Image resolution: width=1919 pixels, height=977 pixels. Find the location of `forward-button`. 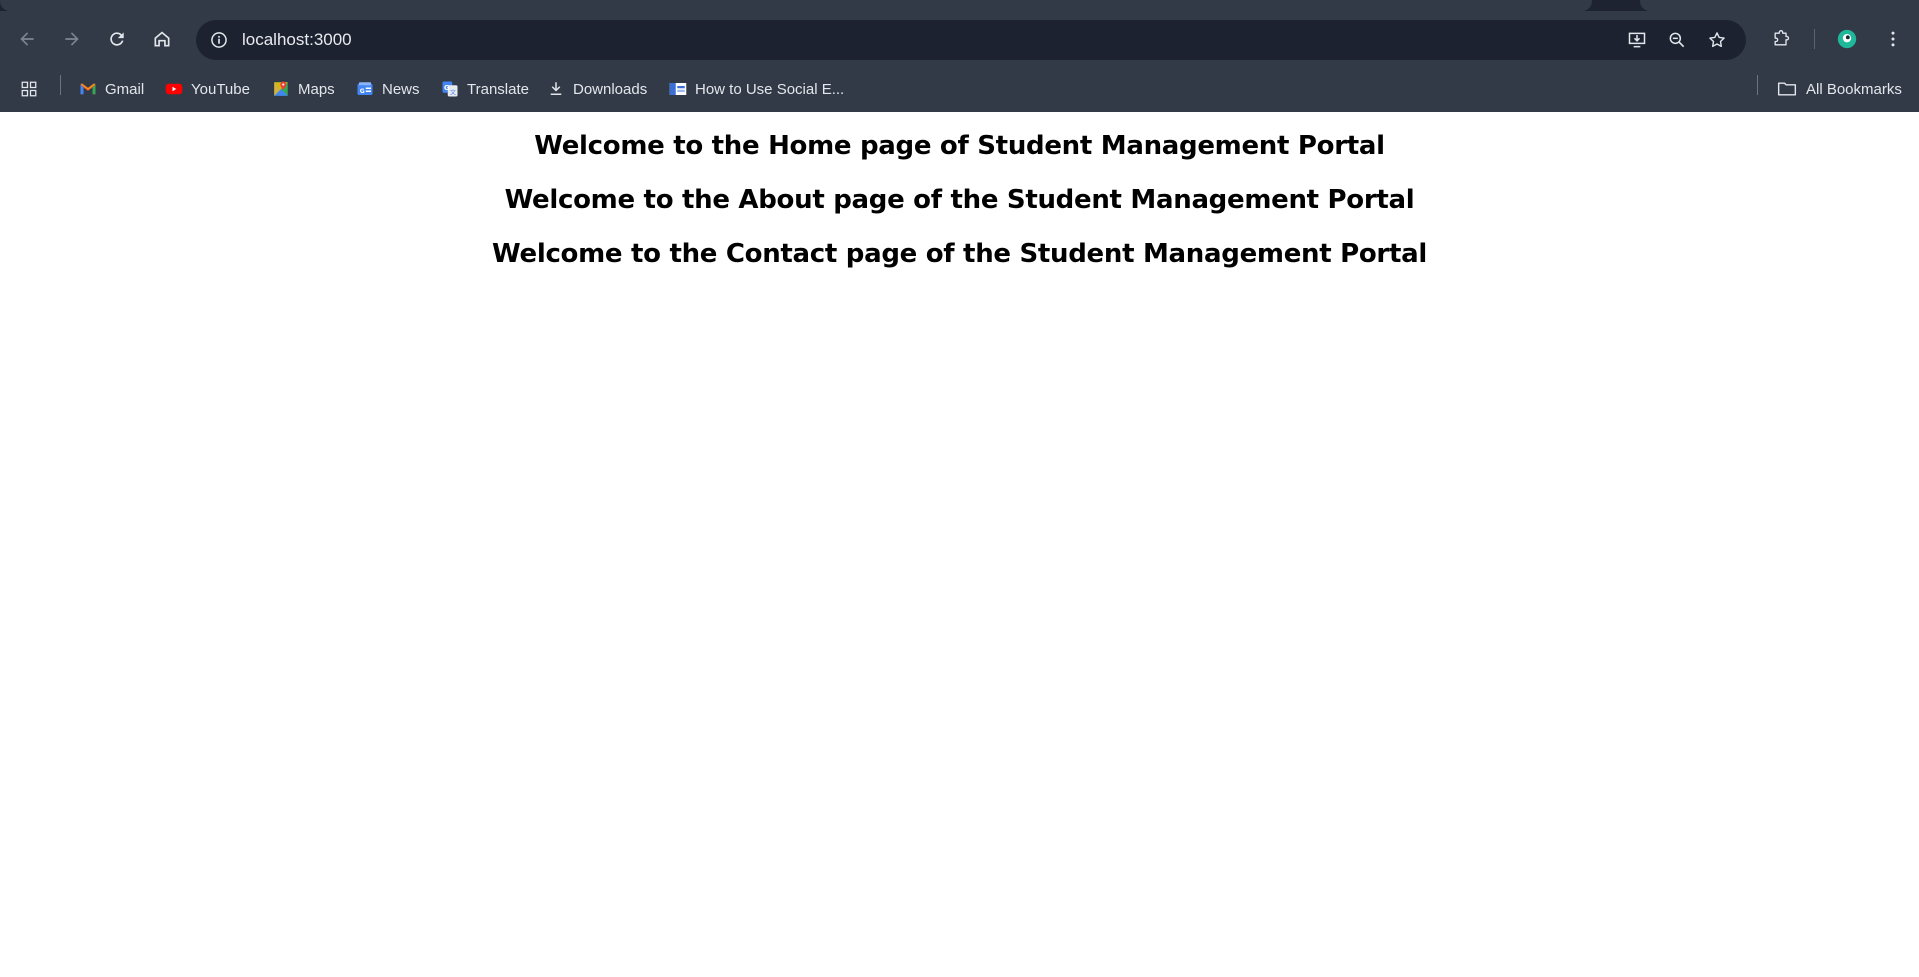

forward-button is located at coordinates (72, 39).